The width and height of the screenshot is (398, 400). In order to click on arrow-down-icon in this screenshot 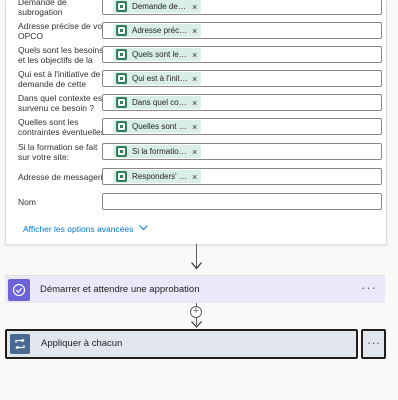, I will do `click(196, 267)`.